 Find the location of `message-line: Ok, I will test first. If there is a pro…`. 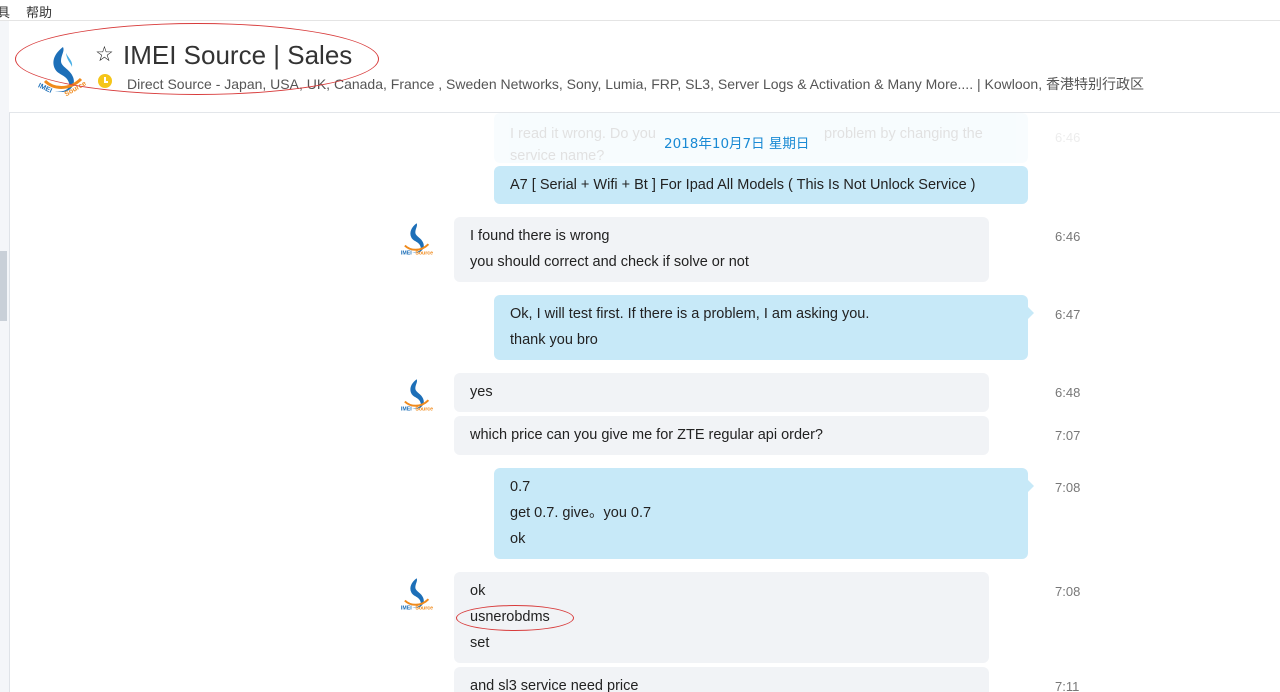

message-line: Ok, I will test first. If there is a pro… is located at coordinates (690, 314).